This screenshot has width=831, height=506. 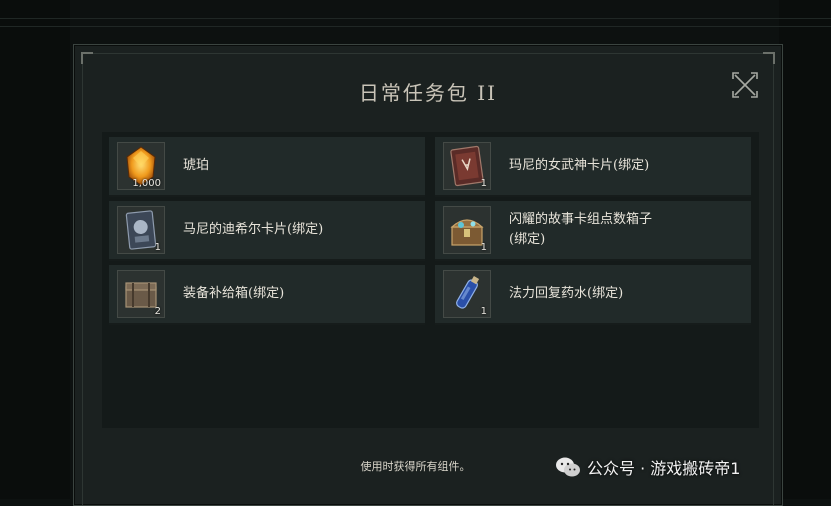 I want to click on watermark-text: 公众号 · 游戏搬砖帝1, so click(x=664, y=468).